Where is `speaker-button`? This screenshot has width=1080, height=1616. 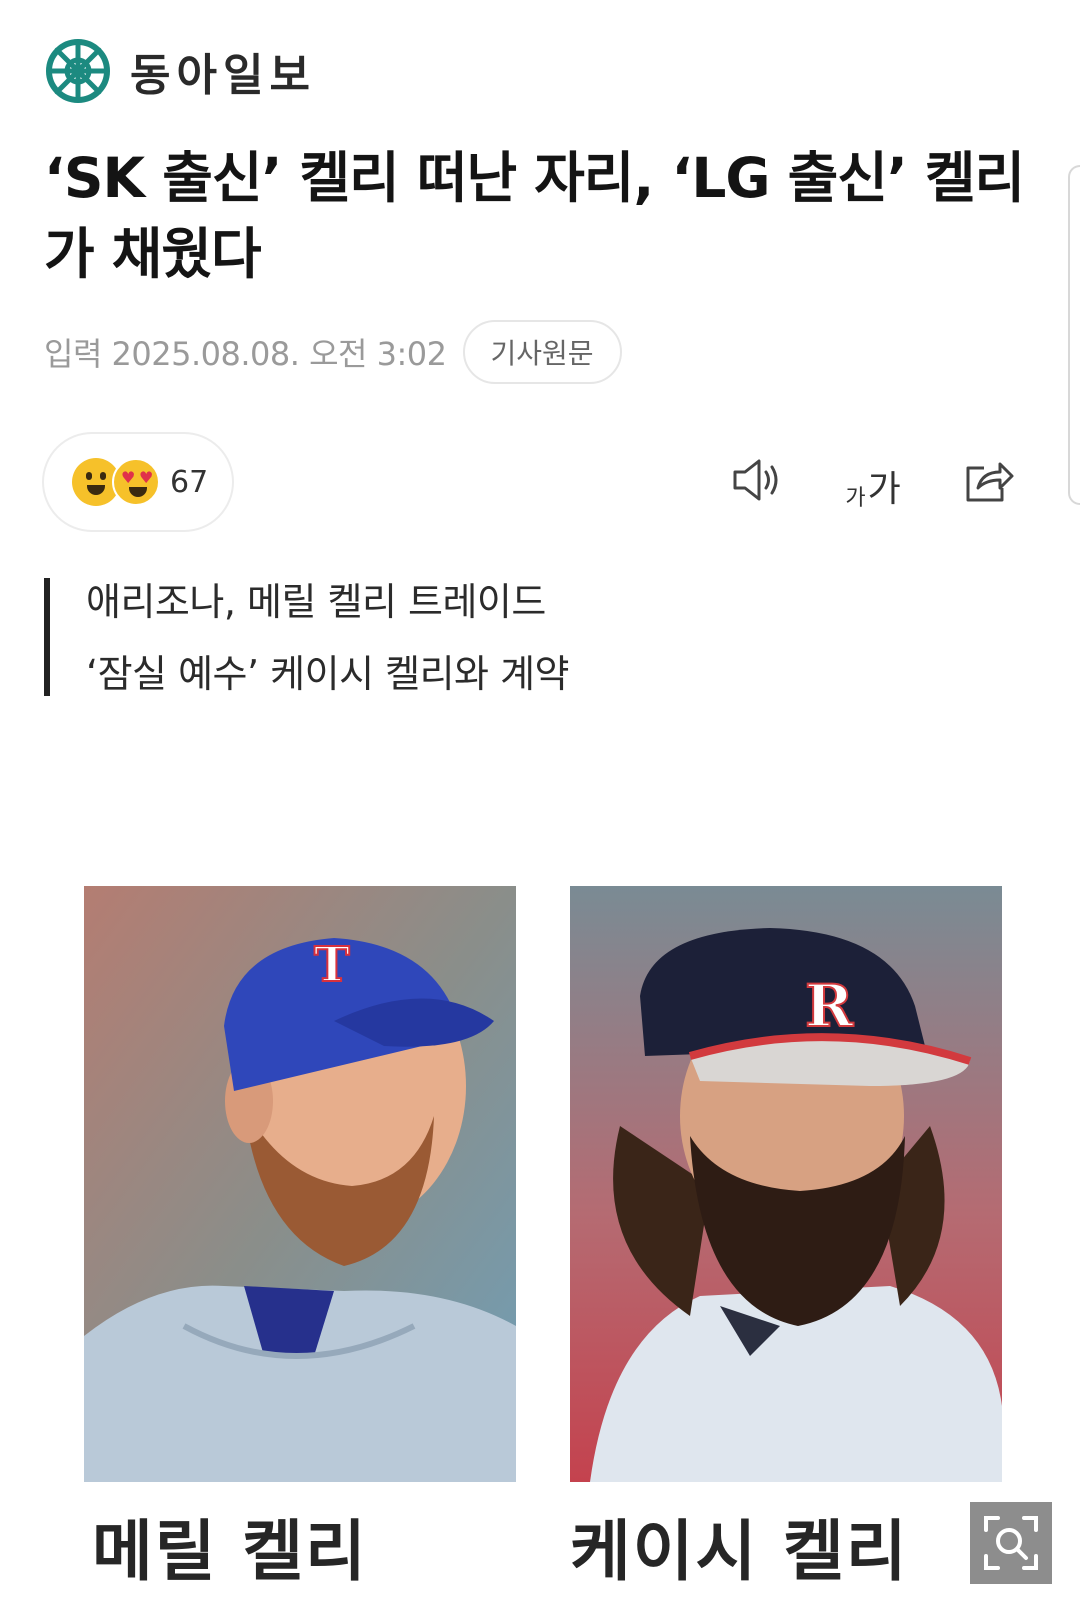 speaker-button is located at coordinates (757, 480).